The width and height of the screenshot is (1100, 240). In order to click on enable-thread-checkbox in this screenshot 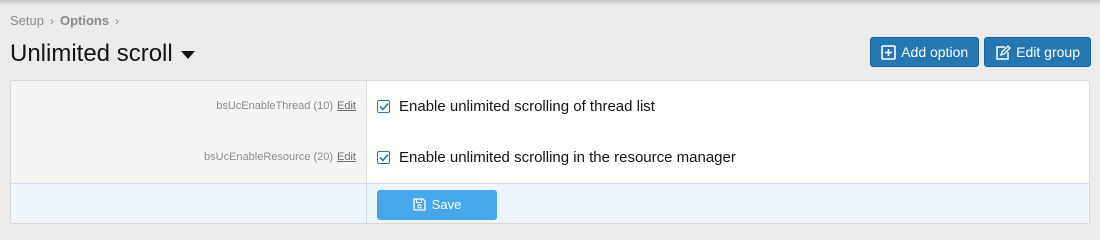, I will do `click(383, 106)`.